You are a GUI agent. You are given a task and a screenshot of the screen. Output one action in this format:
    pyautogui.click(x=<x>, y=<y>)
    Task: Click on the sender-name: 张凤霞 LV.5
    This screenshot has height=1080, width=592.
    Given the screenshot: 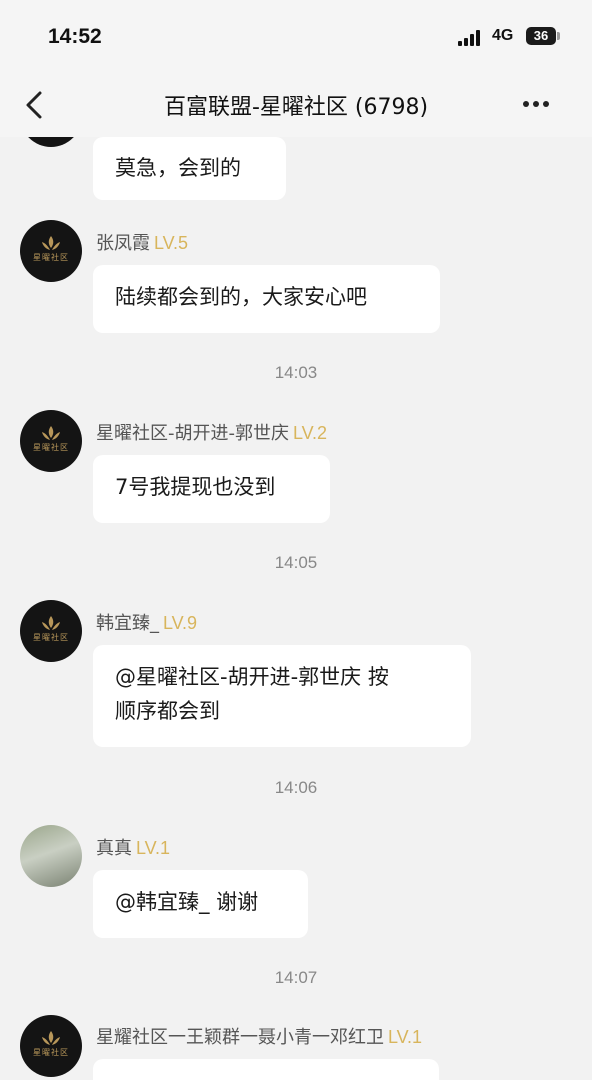 What is the action you would take?
    pyautogui.click(x=142, y=243)
    